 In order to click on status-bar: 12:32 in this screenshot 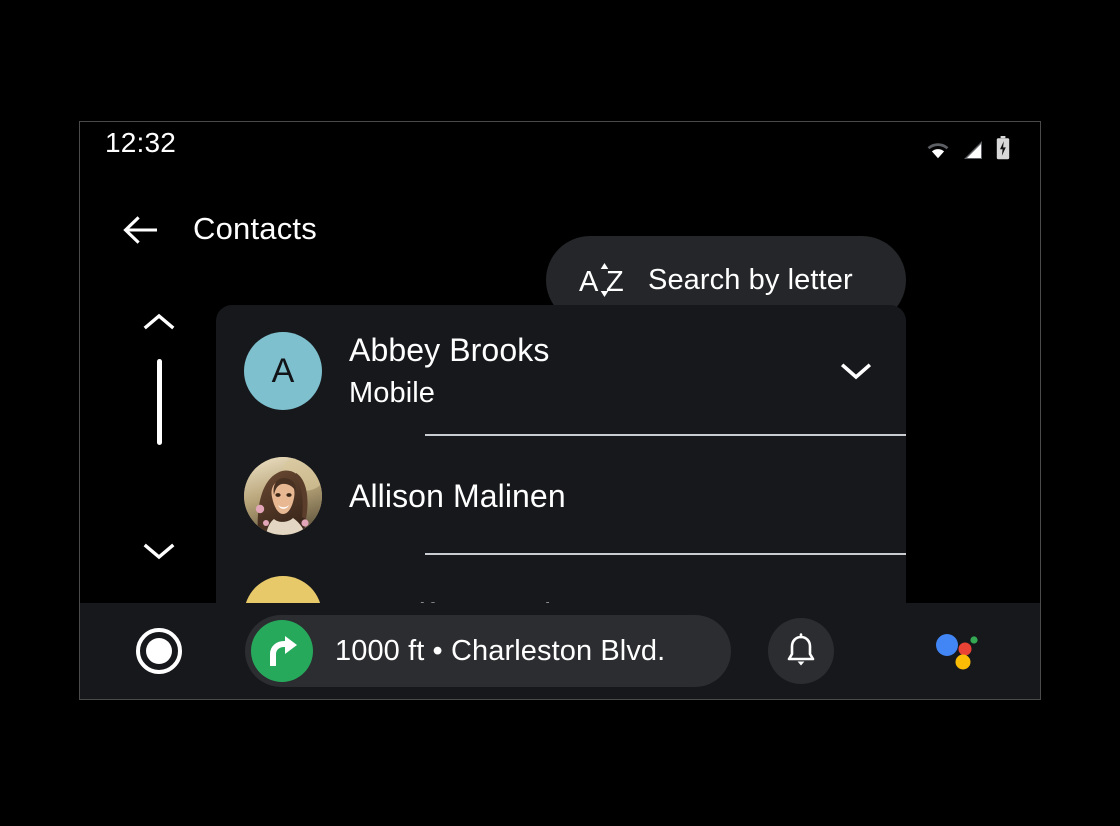, I will do `click(560, 147)`.